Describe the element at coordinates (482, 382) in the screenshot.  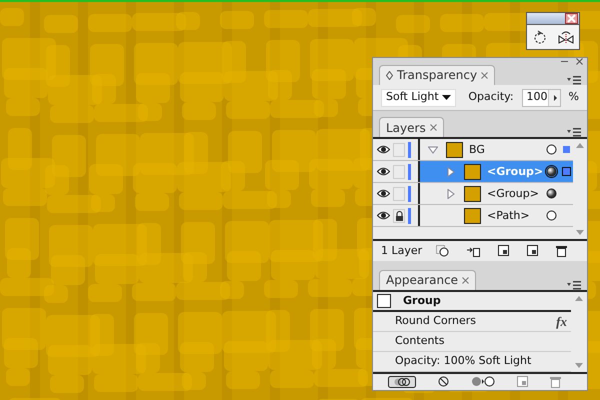
I see `reduce-basic-icon` at that location.